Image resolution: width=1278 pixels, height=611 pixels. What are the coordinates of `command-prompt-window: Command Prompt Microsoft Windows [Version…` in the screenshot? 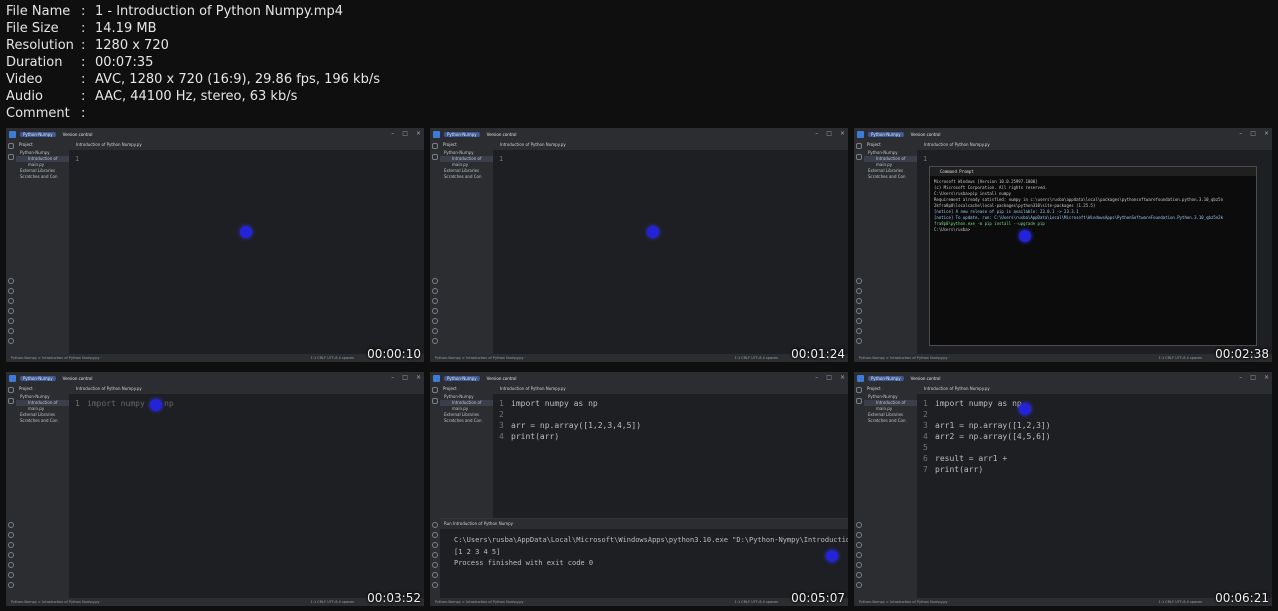 It's located at (1093, 256).